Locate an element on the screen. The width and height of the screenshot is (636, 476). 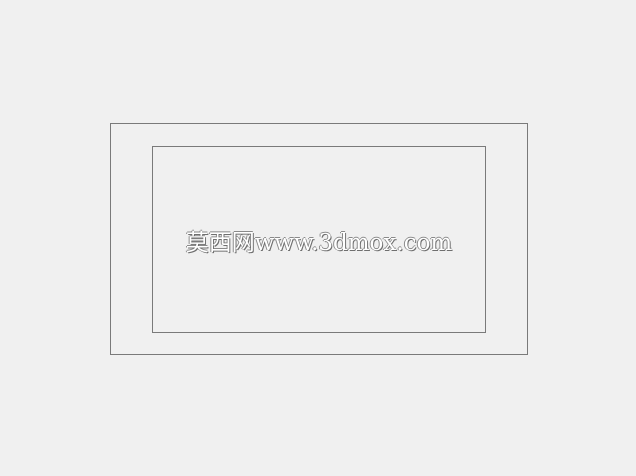
watermark-text: 莫西网www.3dmox.com is located at coordinates (319, 242).